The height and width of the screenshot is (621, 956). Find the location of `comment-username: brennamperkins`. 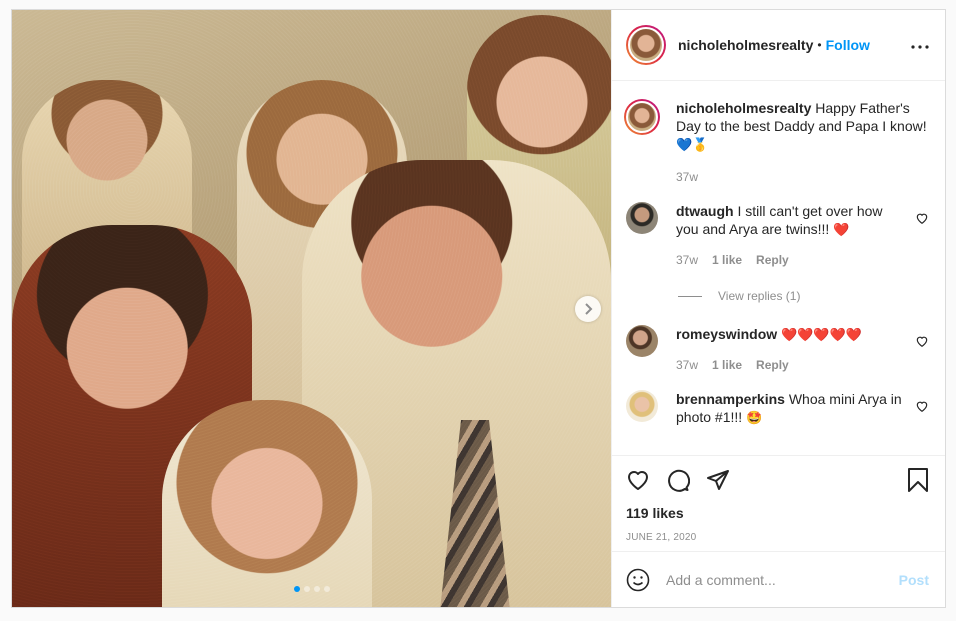

comment-username: brennamperkins is located at coordinates (730, 399).